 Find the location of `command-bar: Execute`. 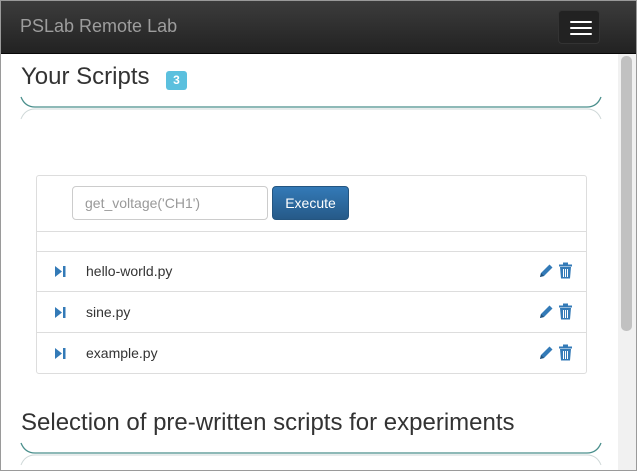

command-bar: Execute is located at coordinates (311, 204).